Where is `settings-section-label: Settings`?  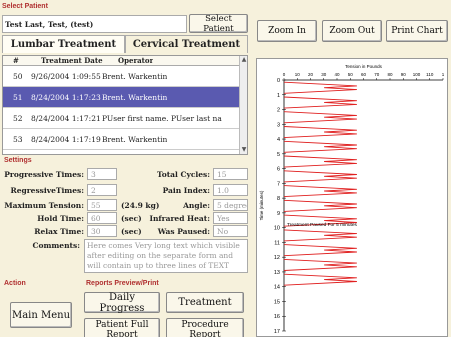
settings-section-label: Settings is located at coordinates (18, 160).